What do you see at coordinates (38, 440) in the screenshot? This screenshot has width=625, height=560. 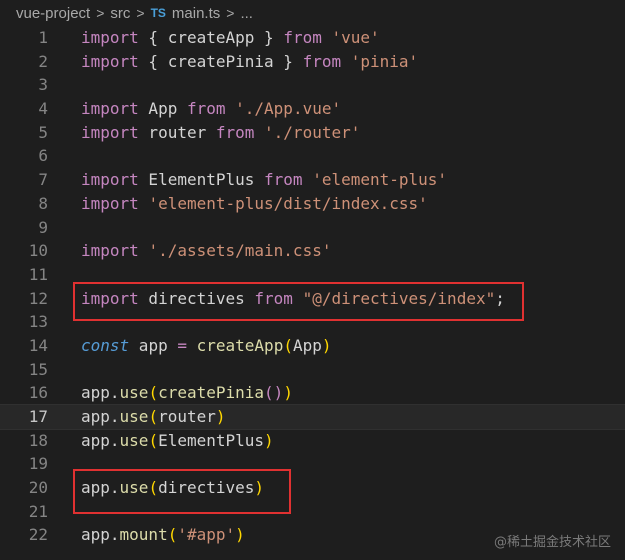 I see `line-number: 18` at bounding box center [38, 440].